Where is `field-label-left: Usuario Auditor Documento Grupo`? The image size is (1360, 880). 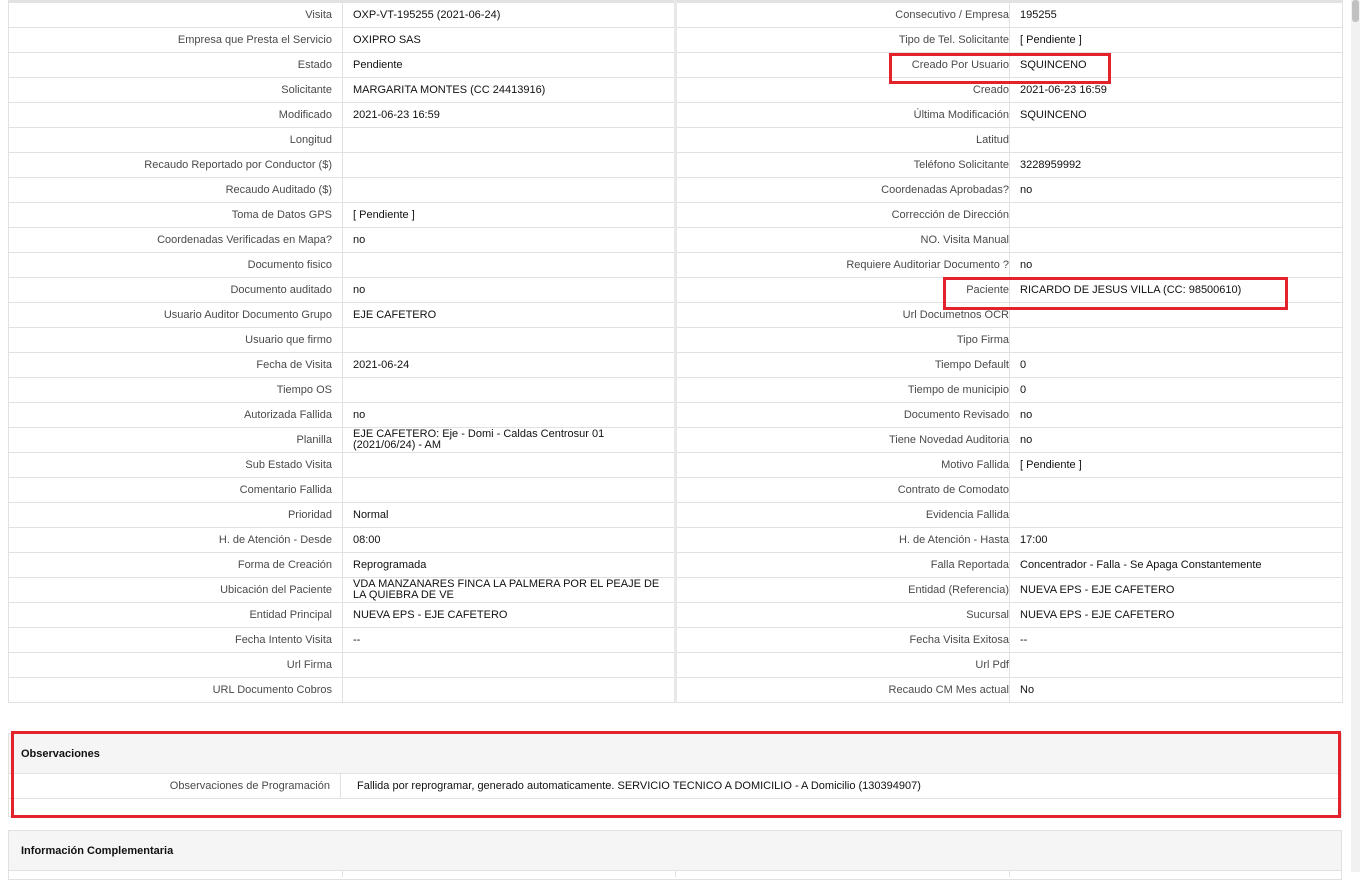
field-label-left: Usuario Auditor Documento Grupo is located at coordinates (175, 315).